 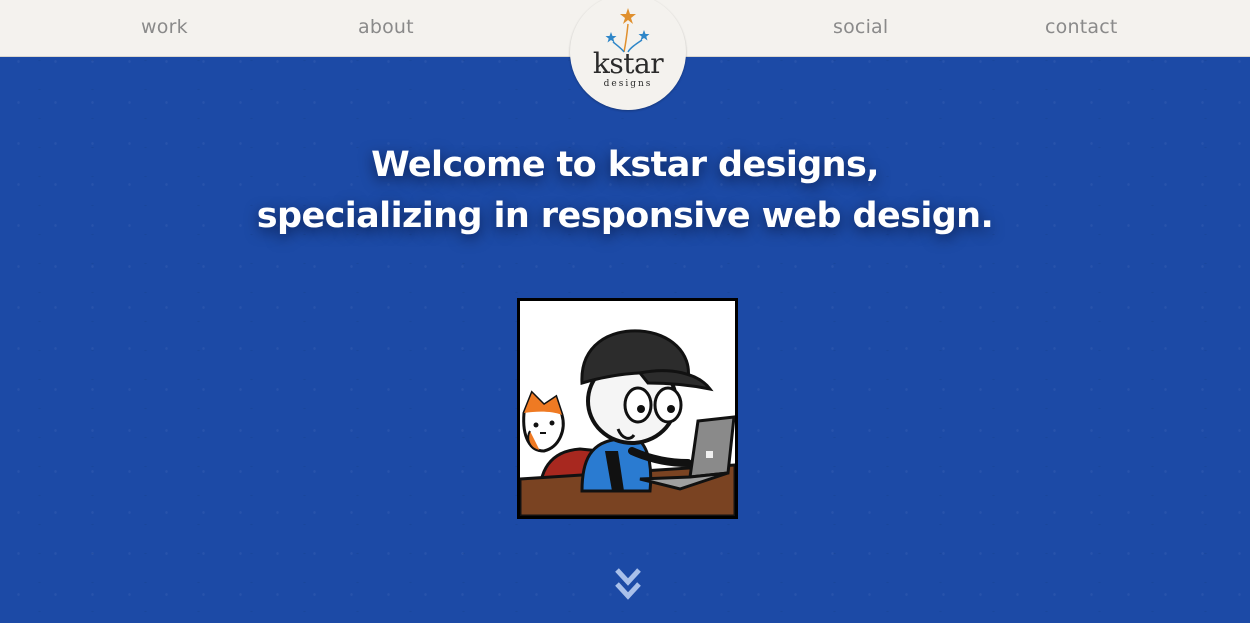 I want to click on avatar-illustration, so click(x=627, y=408).